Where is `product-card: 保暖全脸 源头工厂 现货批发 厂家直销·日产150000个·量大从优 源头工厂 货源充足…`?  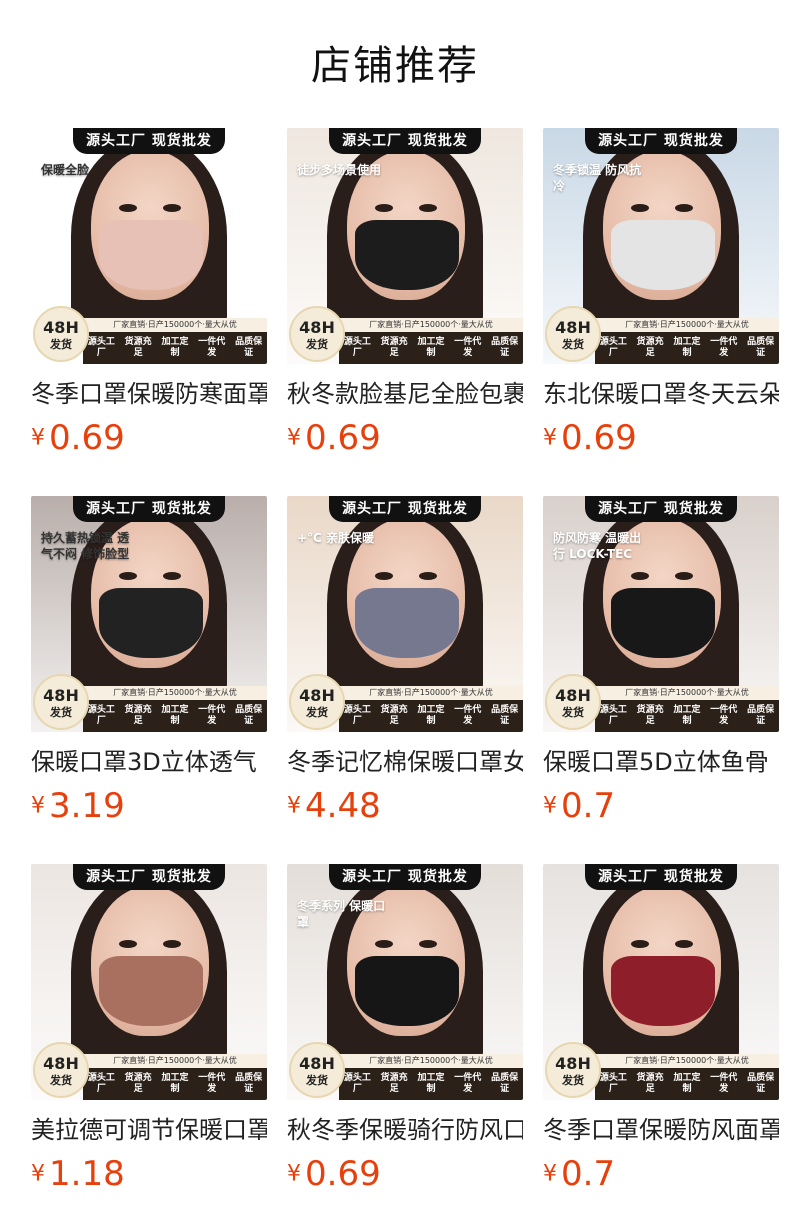
product-card: 保暖全脸 源头工厂 现货批发 厂家直销·日产150000个·量大从优 源头工厂 货源充足… is located at coordinates (149, 293).